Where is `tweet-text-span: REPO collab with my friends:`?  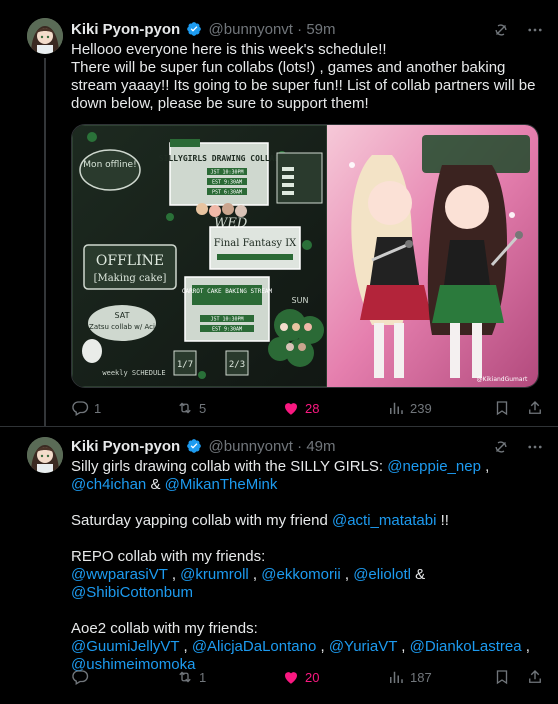
tweet-text-span: REPO collab with my friends: is located at coordinates (168, 556).